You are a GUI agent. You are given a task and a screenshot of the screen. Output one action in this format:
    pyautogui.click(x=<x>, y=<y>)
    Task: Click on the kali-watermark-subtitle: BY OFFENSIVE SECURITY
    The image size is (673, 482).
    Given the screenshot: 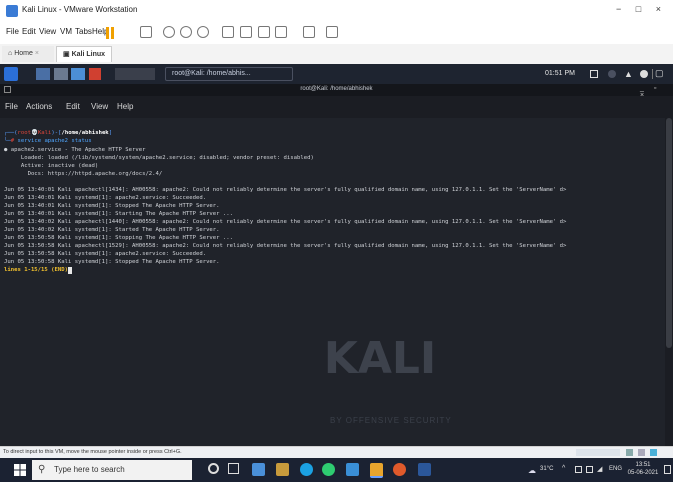 What is the action you would take?
    pyautogui.click(x=391, y=420)
    